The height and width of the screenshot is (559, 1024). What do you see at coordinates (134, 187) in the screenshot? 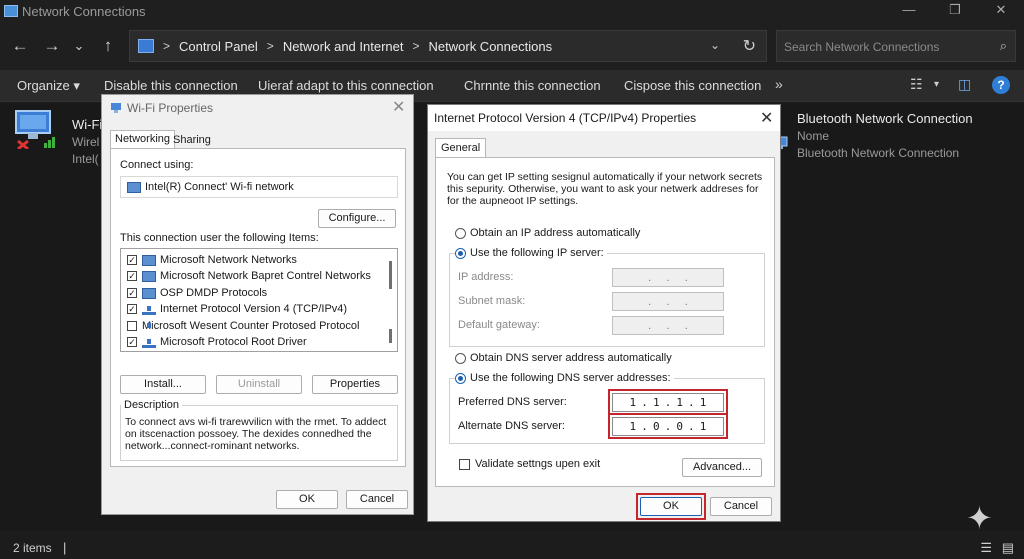
I see `adapter-icon` at bounding box center [134, 187].